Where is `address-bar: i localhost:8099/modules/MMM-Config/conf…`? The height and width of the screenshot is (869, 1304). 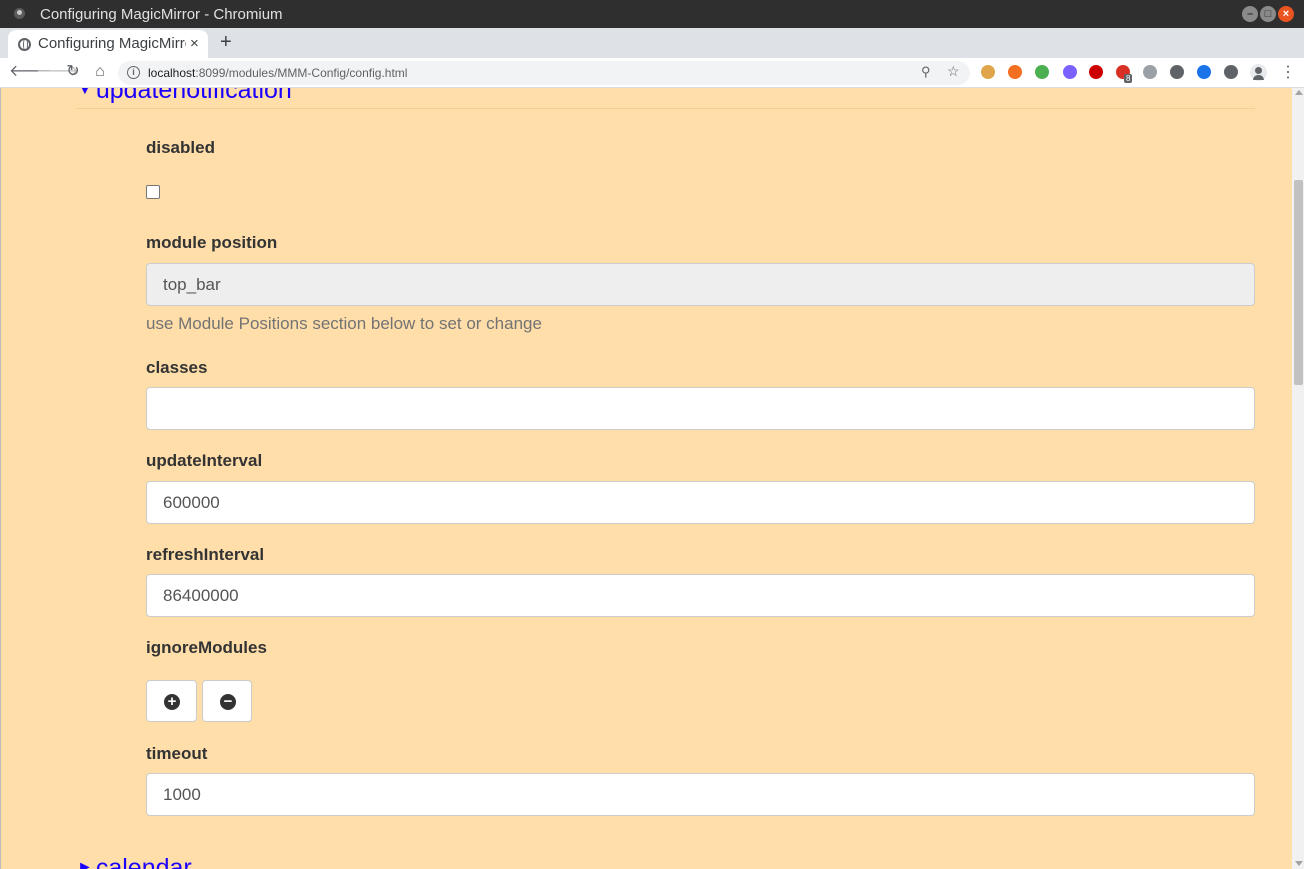 address-bar: i localhost:8099/modules/MMM-Config/conf… is located at coordinates (544, 73).